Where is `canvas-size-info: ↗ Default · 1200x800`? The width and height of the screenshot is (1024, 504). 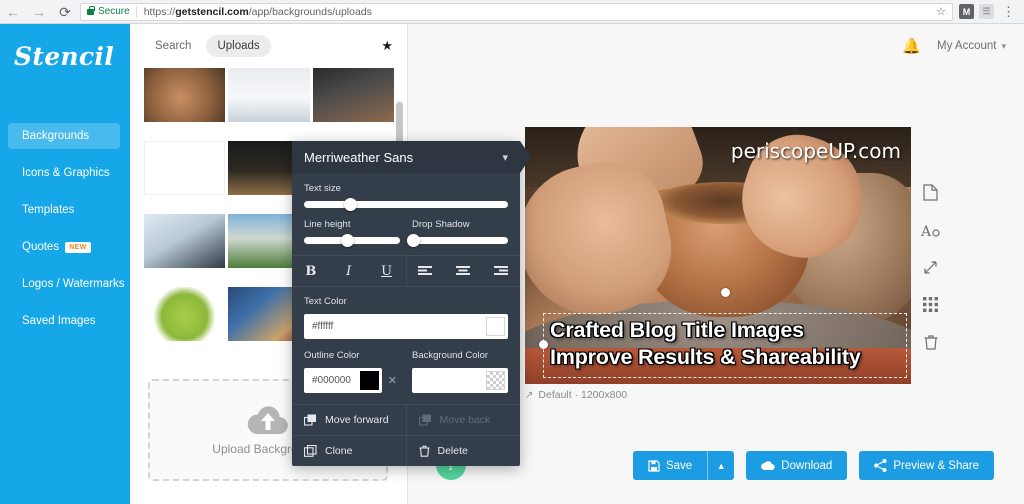
canvas-size-info: ↗ Default · 1200x800 is located at coordinates (576, 395).